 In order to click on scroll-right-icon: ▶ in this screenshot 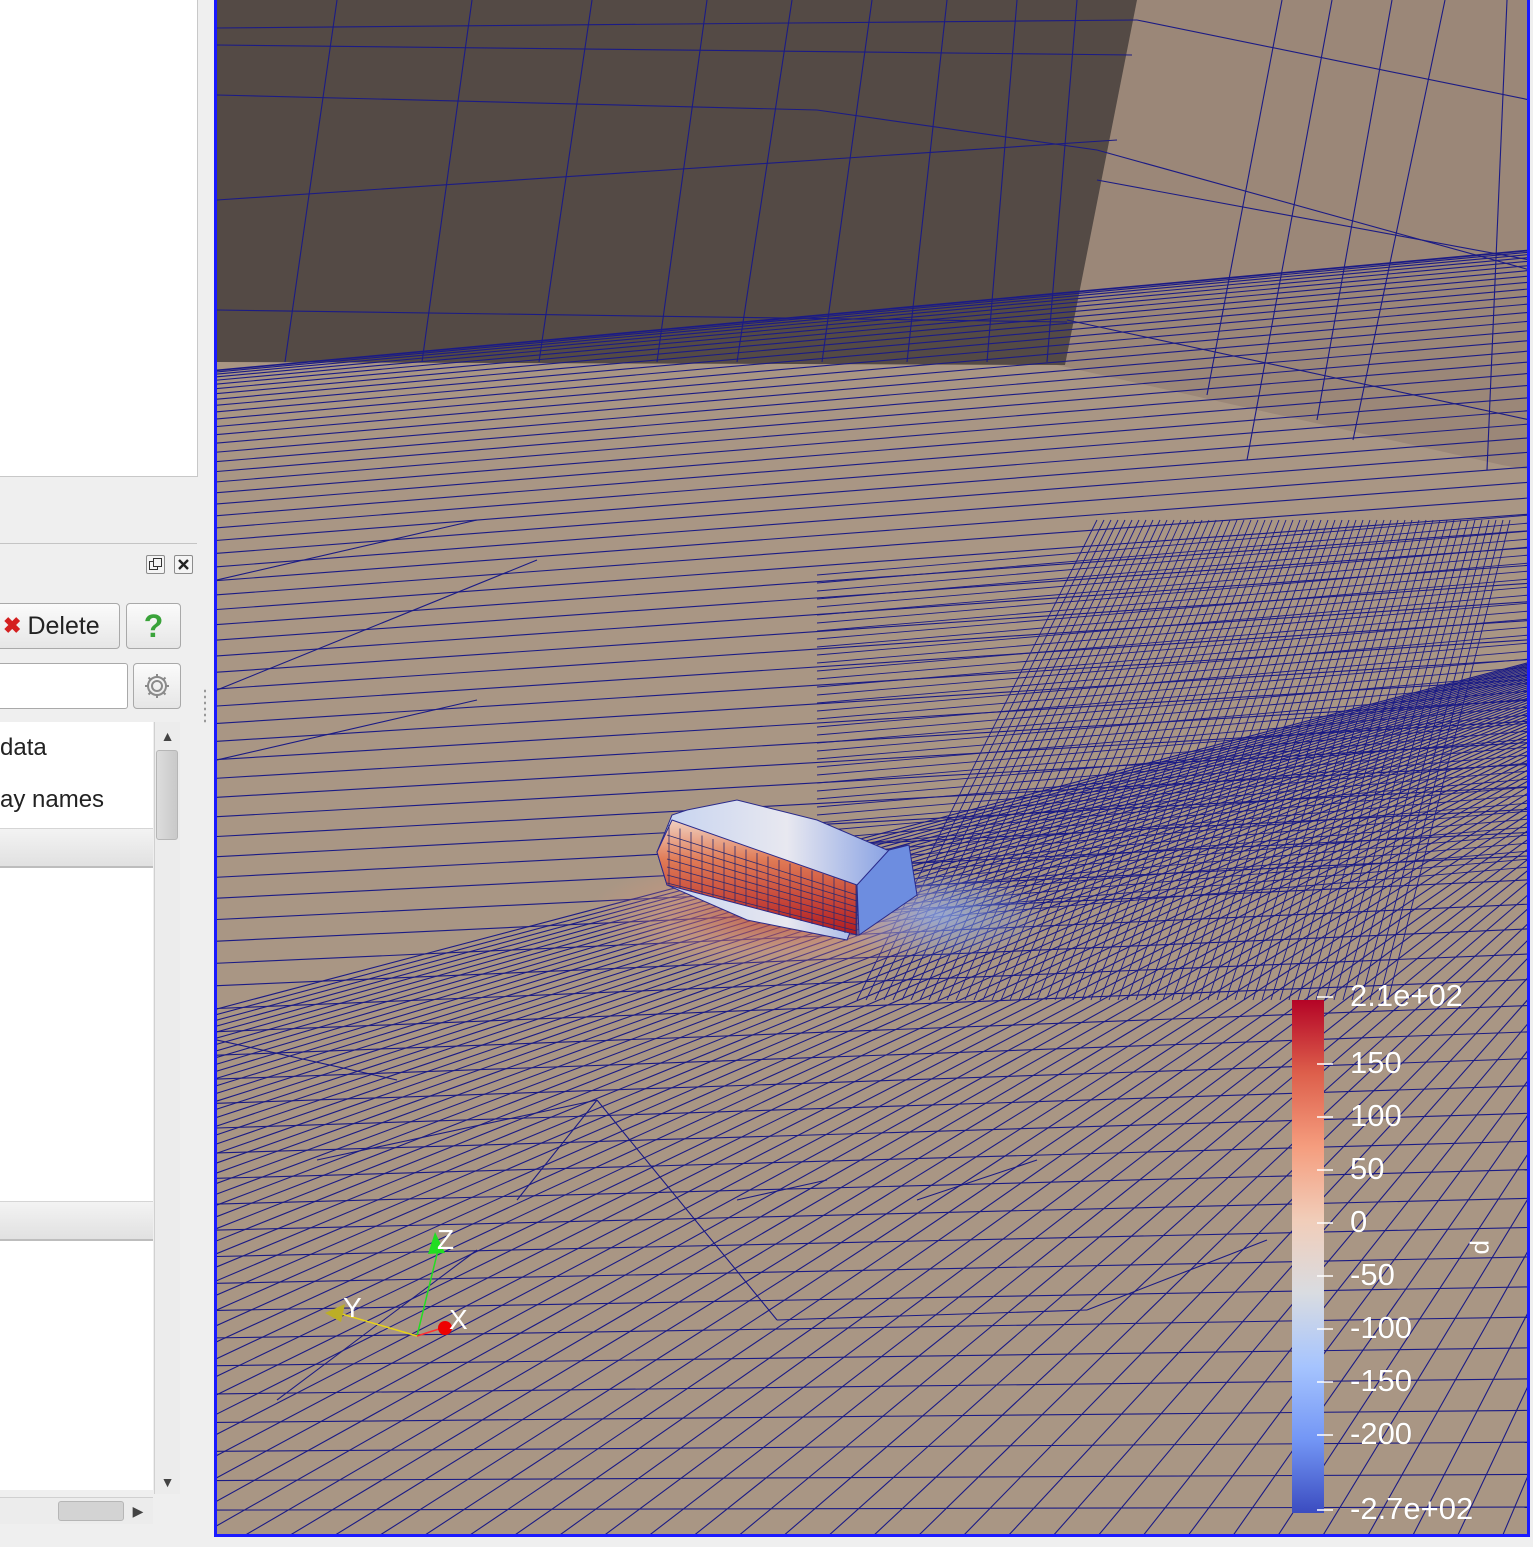, I will do `click(138, 1511)`.